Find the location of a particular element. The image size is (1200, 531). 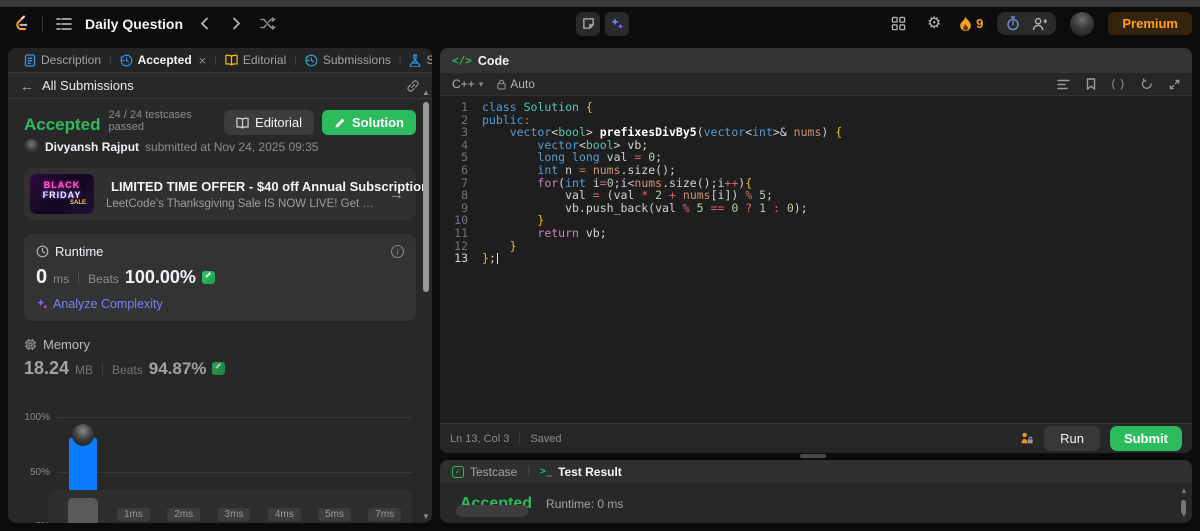

tab-description: Description is located at coordinates (62, 60).